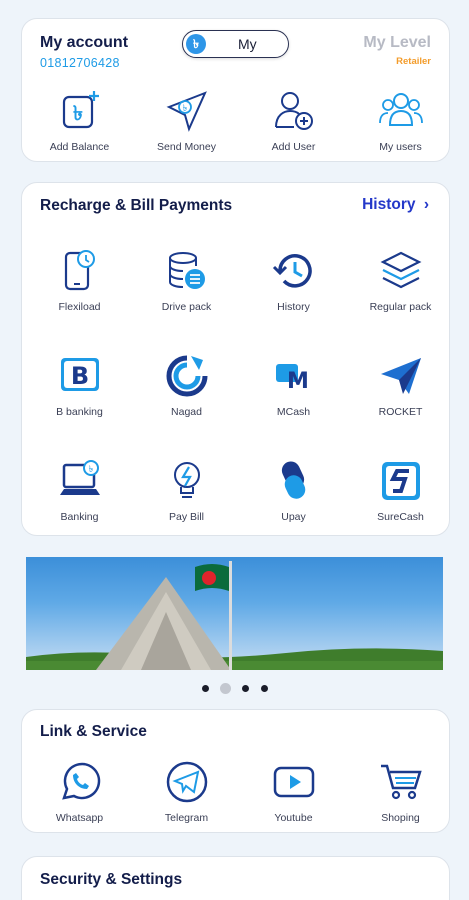 The width and height of the screenshot is (469, 900). I want to click on carousel-indicator, so click(234, 689).